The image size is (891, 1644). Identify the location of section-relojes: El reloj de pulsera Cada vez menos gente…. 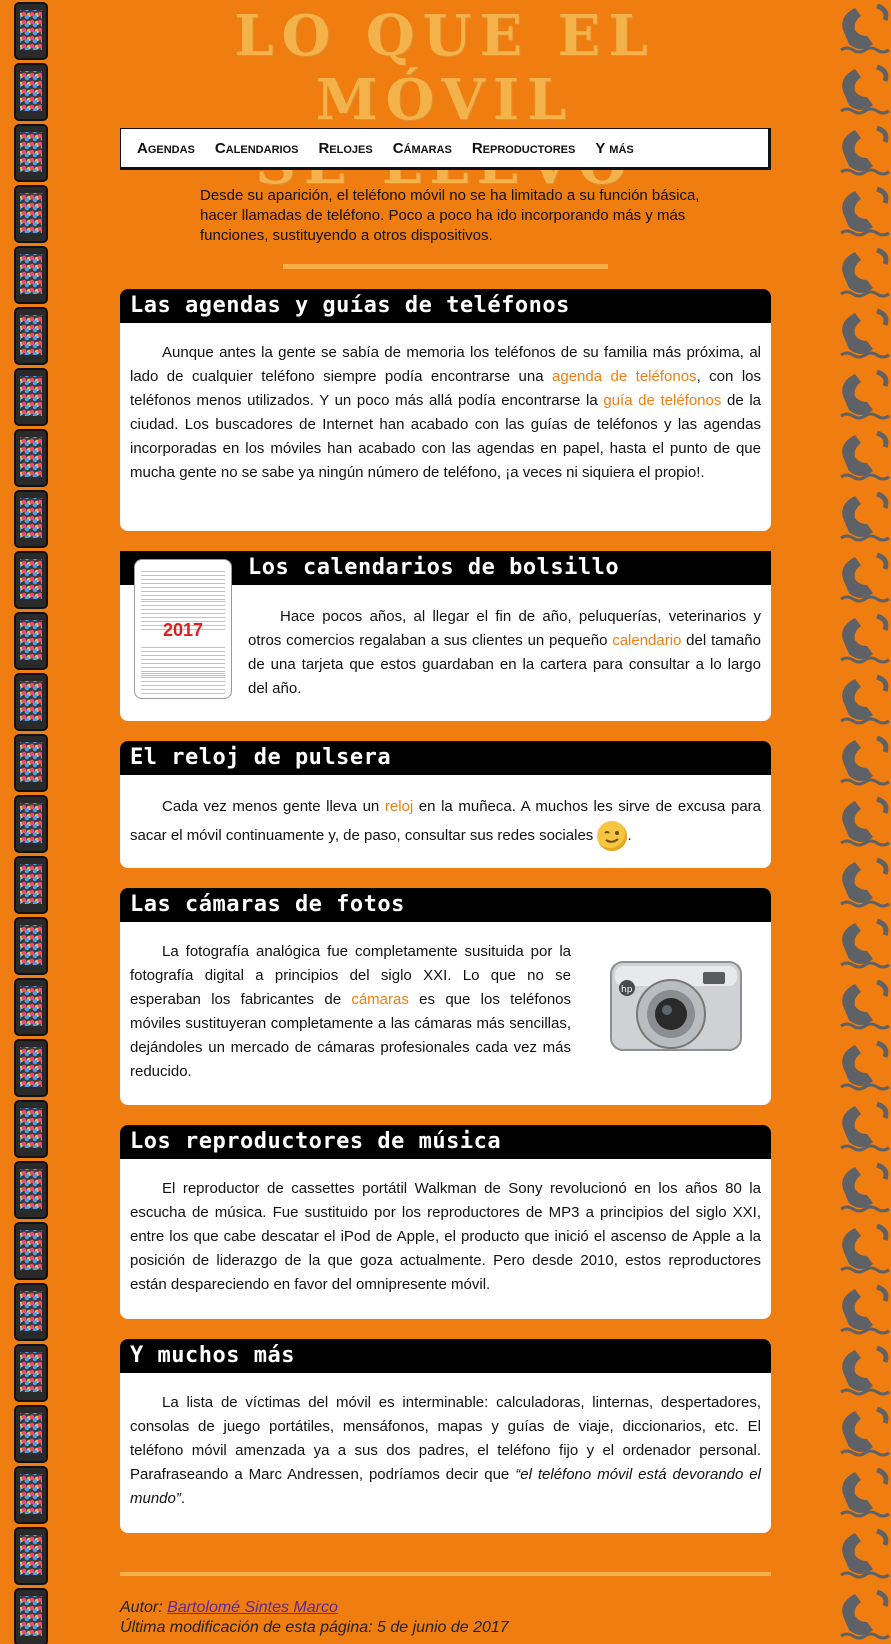
(445, 804).